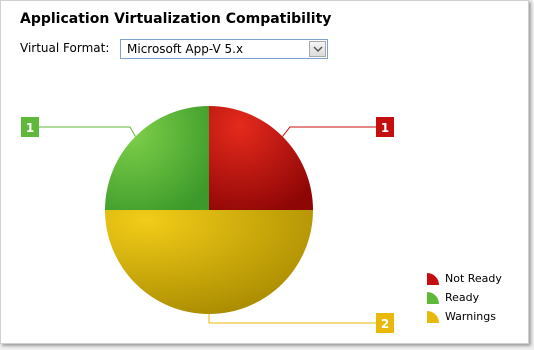  I want to click on legend-label-not-ready: Not Ready, so click(473, 278).